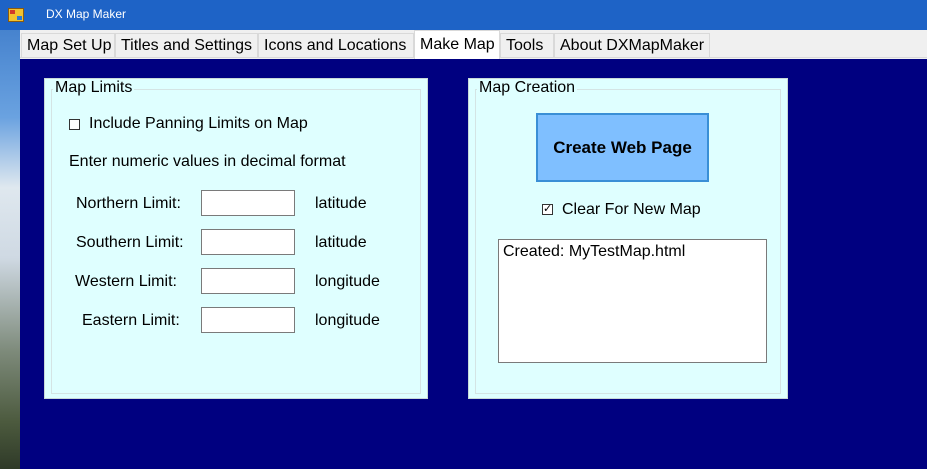 The height and width of the screenshot is (469, 927). Describe the element at coordinates (547, 209) in the screenshot. I see `clear-for-new-map-checkbox: ✓` at that location.